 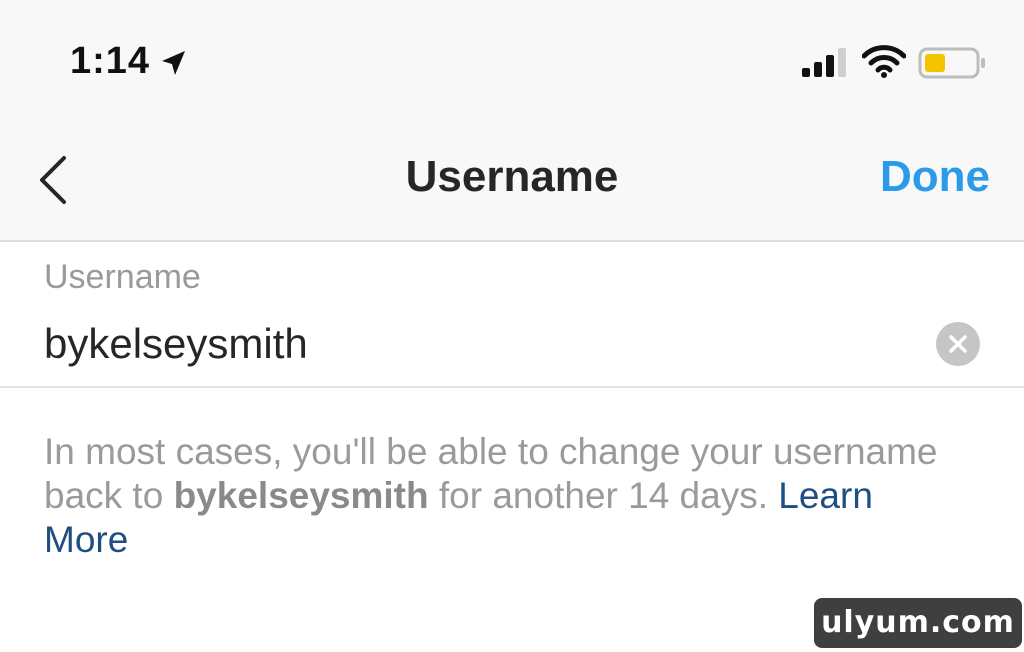 I want to click on location-arrow-icon, so click(x=173, y=63).